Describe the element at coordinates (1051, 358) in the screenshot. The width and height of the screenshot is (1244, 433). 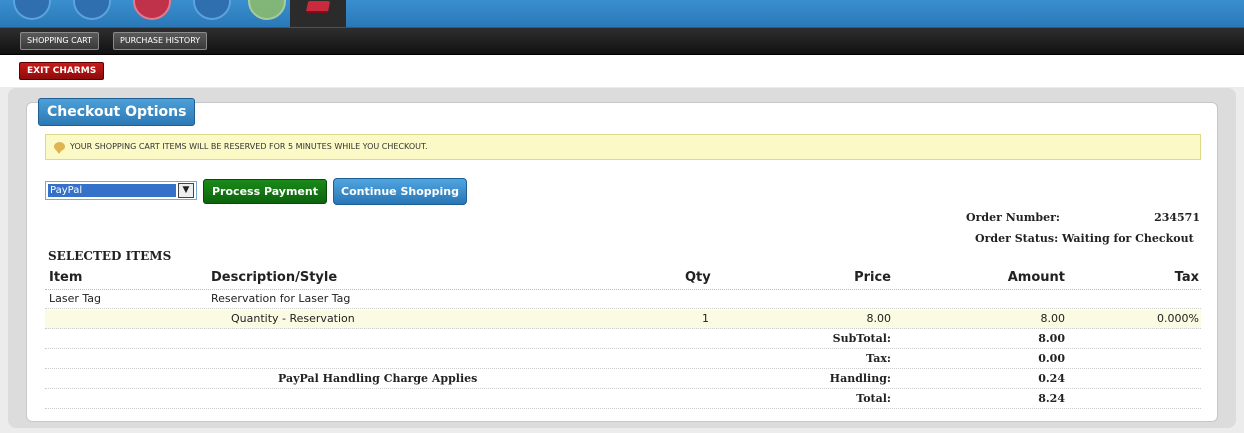
I see `tax-value: 0.00` at that location.